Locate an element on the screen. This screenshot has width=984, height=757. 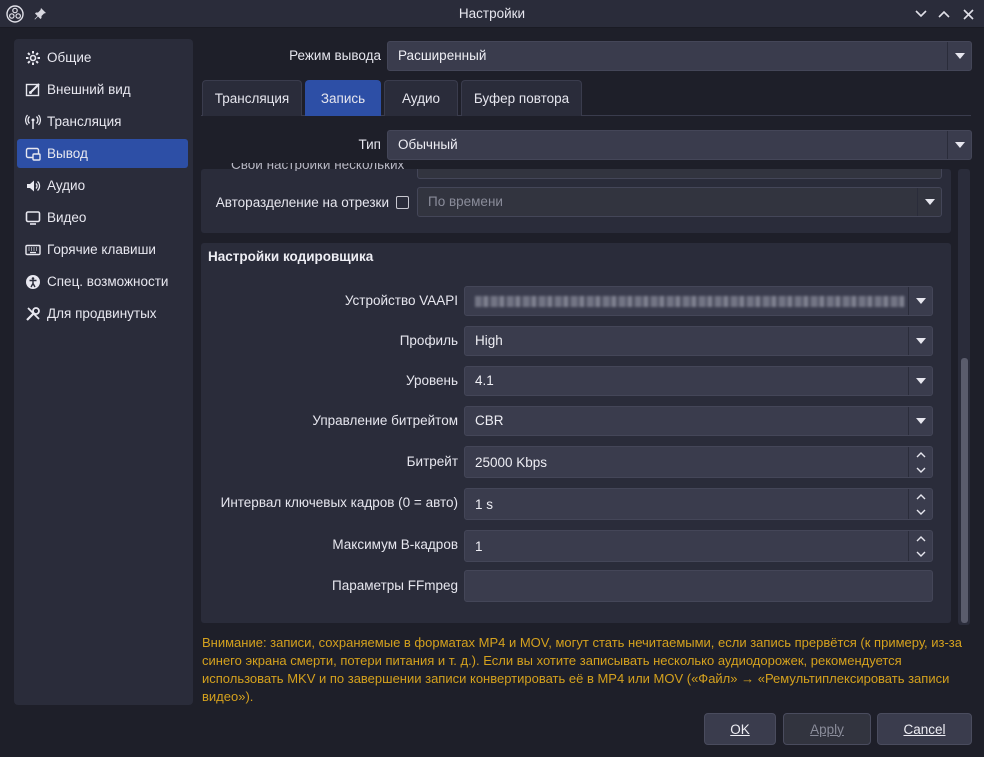
ffmpeg-options-label: Параметры FFmpeg is located at coordinates (395, 585).